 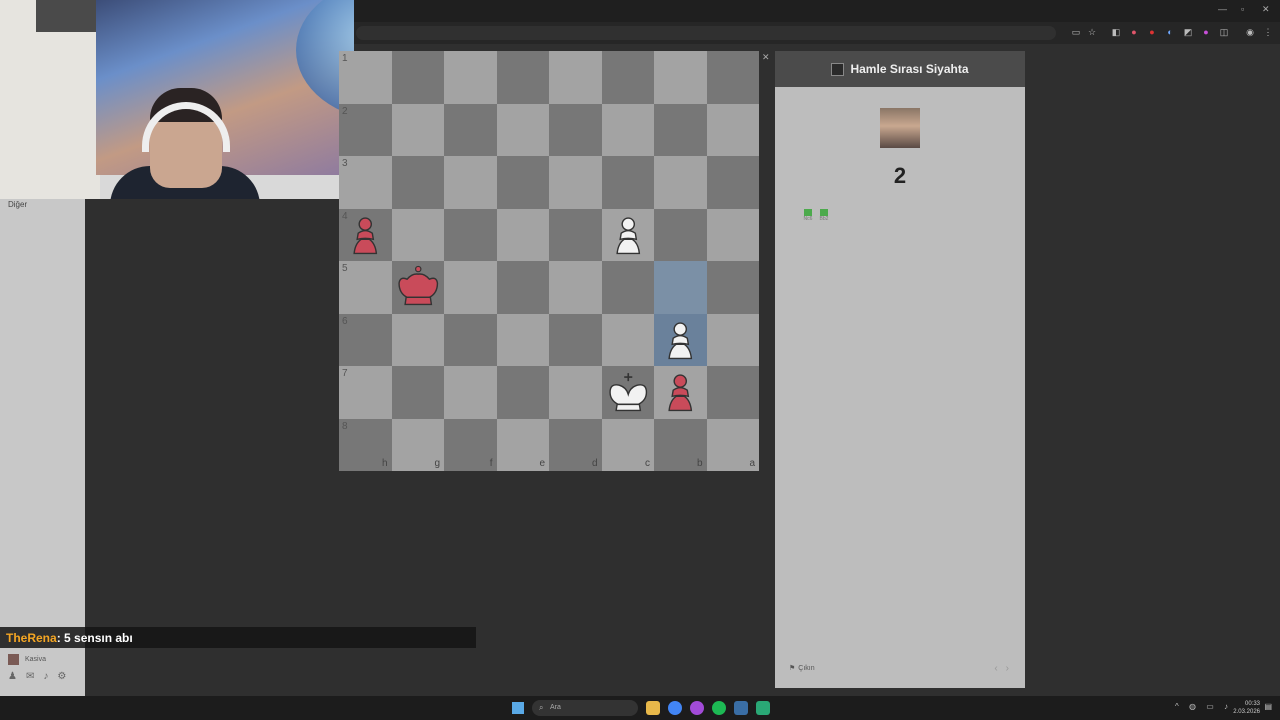 I want to click on maximize-icon: ▫, so click(x=1242, y=9).